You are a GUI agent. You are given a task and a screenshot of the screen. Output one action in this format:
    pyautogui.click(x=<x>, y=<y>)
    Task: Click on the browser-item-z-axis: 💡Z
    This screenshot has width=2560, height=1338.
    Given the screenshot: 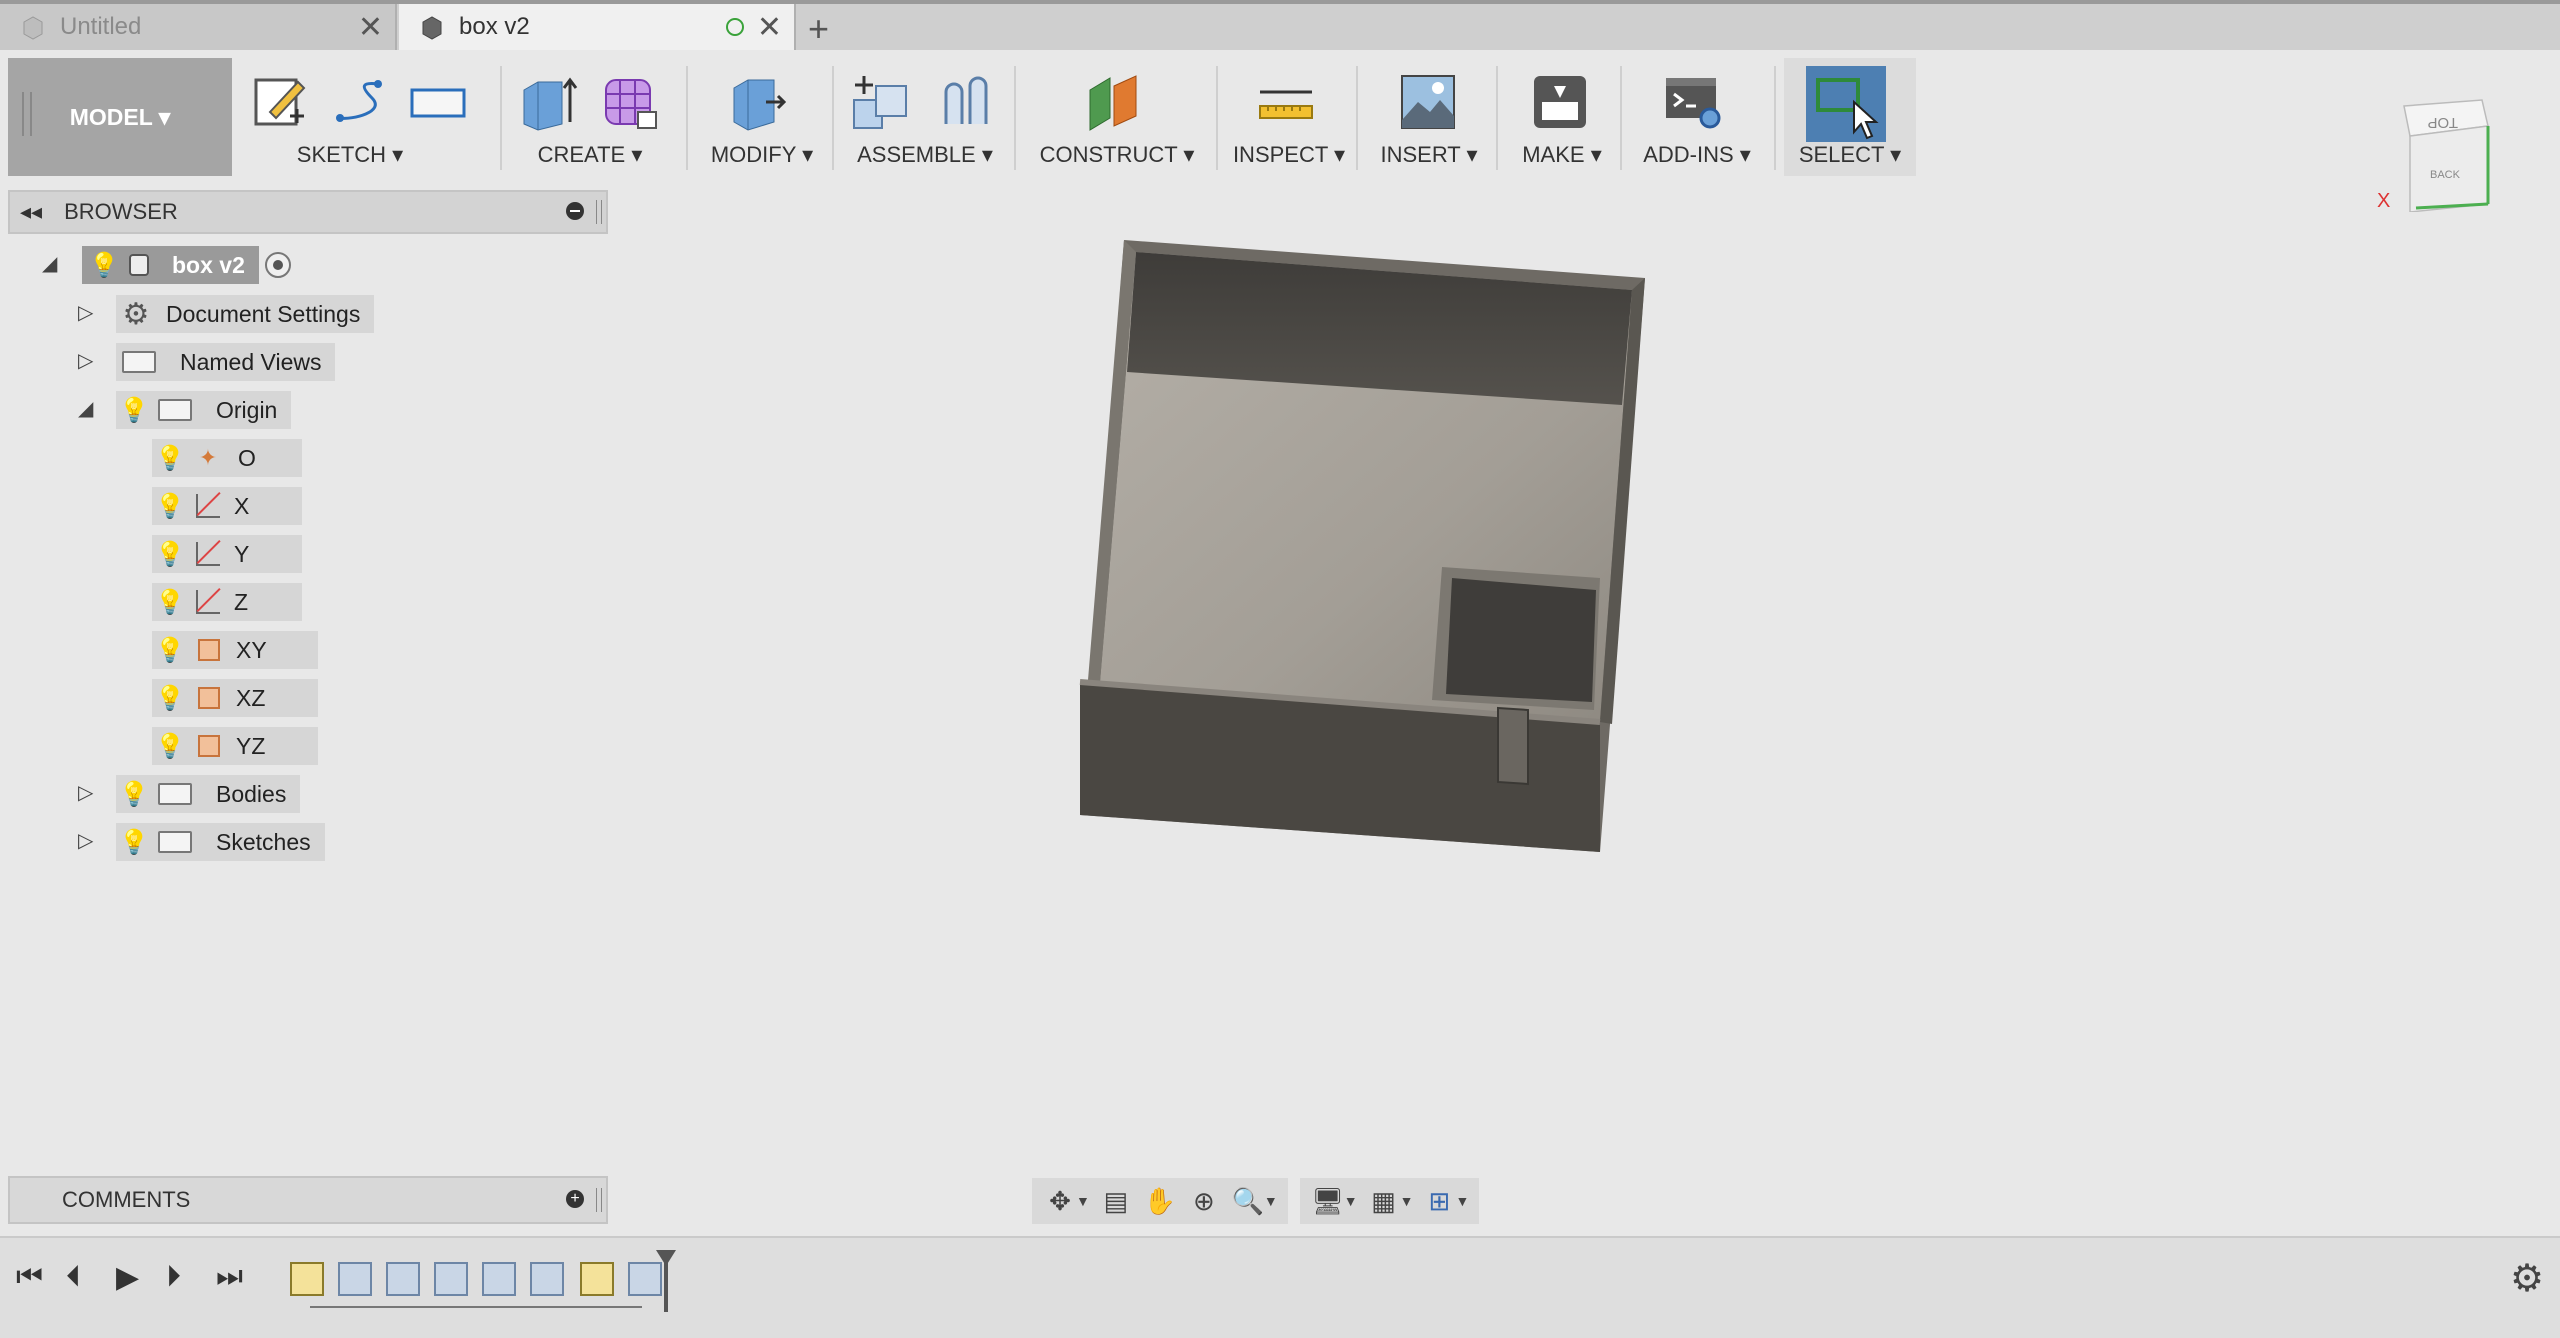 What is the action you would take?
    pyautogui.click(x=227, y=602)
    